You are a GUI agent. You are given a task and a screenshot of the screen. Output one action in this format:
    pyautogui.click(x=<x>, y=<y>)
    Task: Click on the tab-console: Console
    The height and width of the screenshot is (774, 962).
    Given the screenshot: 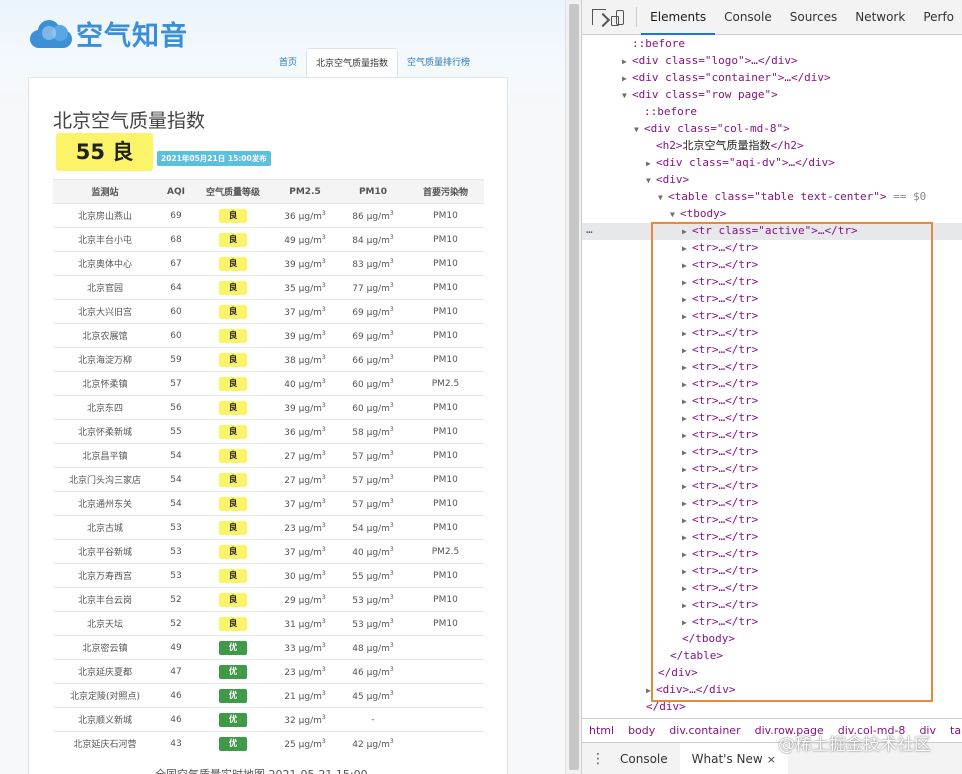 What is the action you would take?
    pyautogui.click(x=748, y=17)
    